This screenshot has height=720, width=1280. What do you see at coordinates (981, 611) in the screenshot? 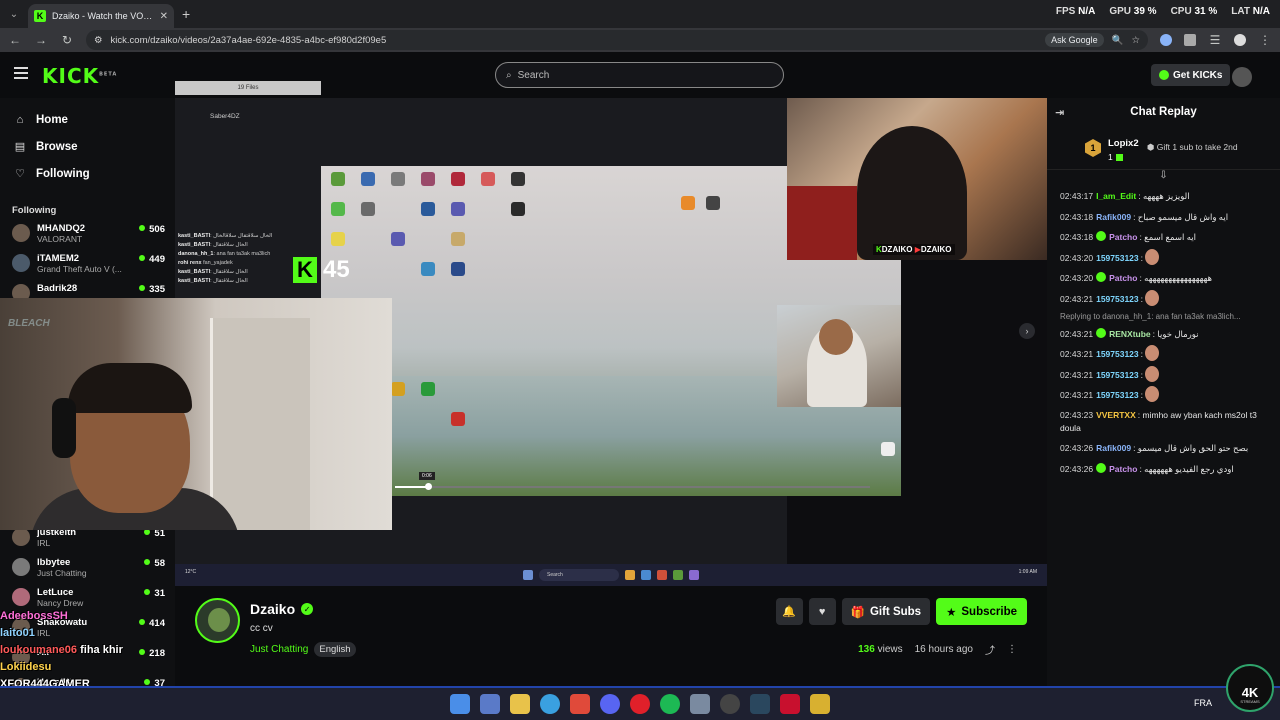
I see `subscribe-button: ★ Subscribe` at bounding box center [981, 611].